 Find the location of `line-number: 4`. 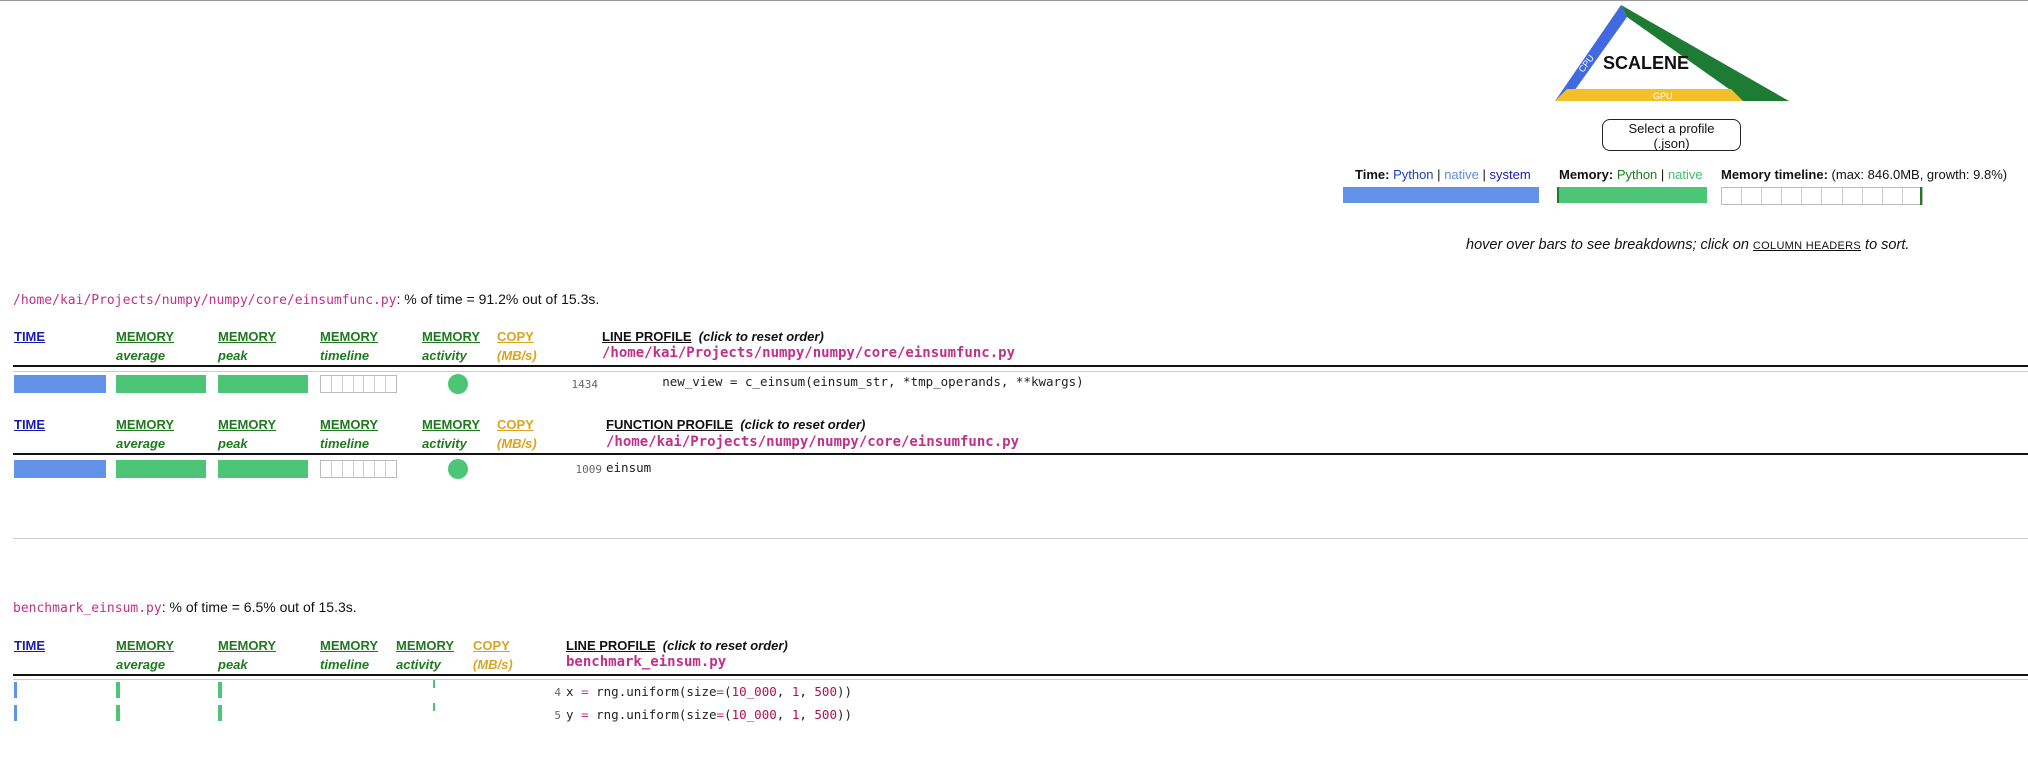

line-number: 4 is located at coordinates (557, 692).